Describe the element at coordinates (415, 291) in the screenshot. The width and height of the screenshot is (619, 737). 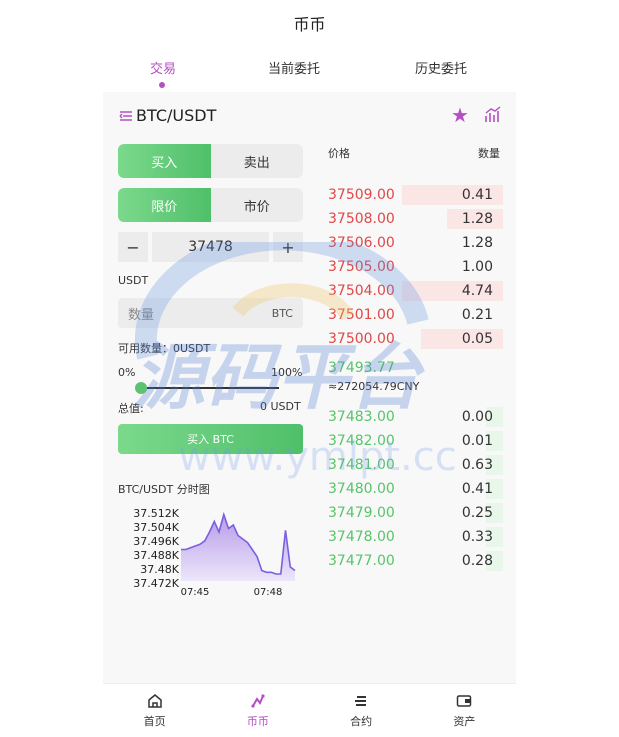
I see `ask-row: 37504.00 4.74` at that location.